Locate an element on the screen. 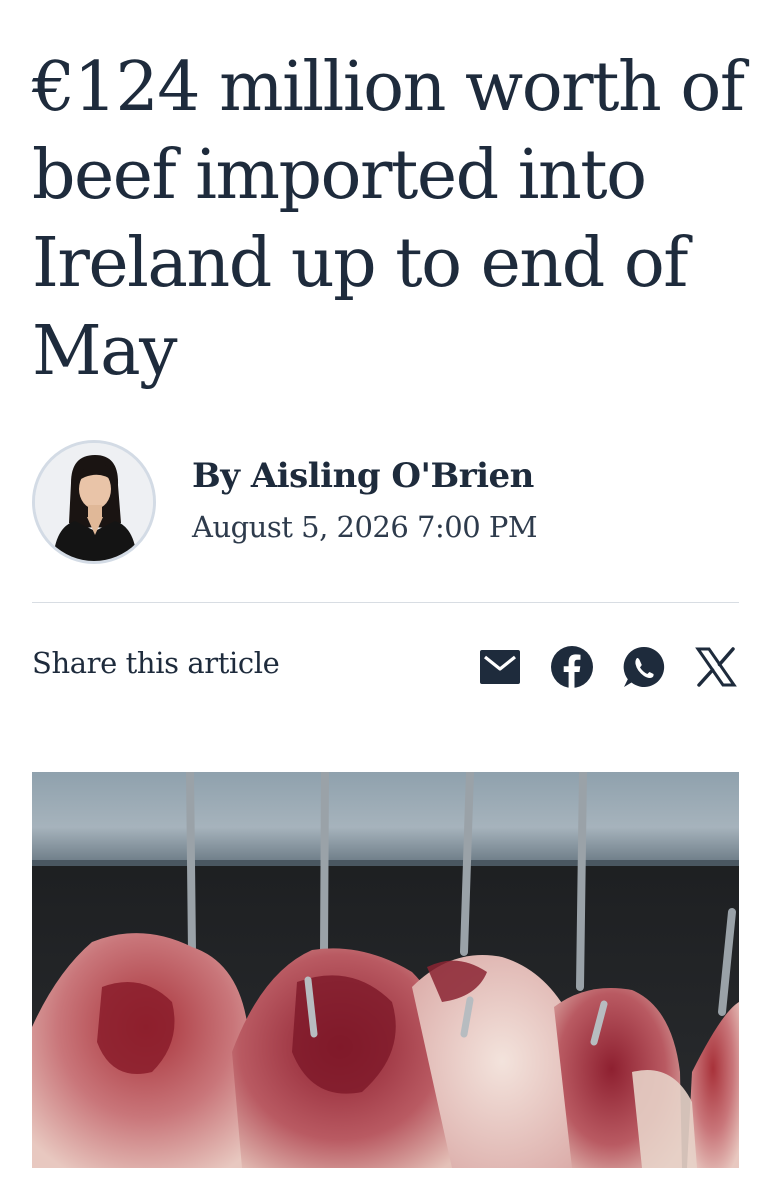  share-label: Share this article is located at coordinates (156, 663).